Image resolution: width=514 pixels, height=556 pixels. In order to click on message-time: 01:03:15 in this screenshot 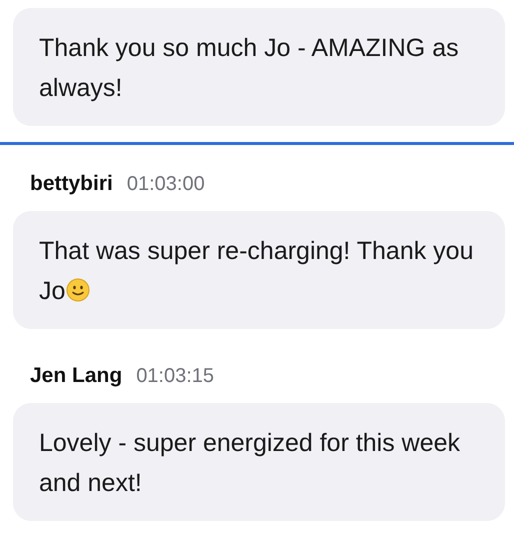, I will do `click(175, 376)`.